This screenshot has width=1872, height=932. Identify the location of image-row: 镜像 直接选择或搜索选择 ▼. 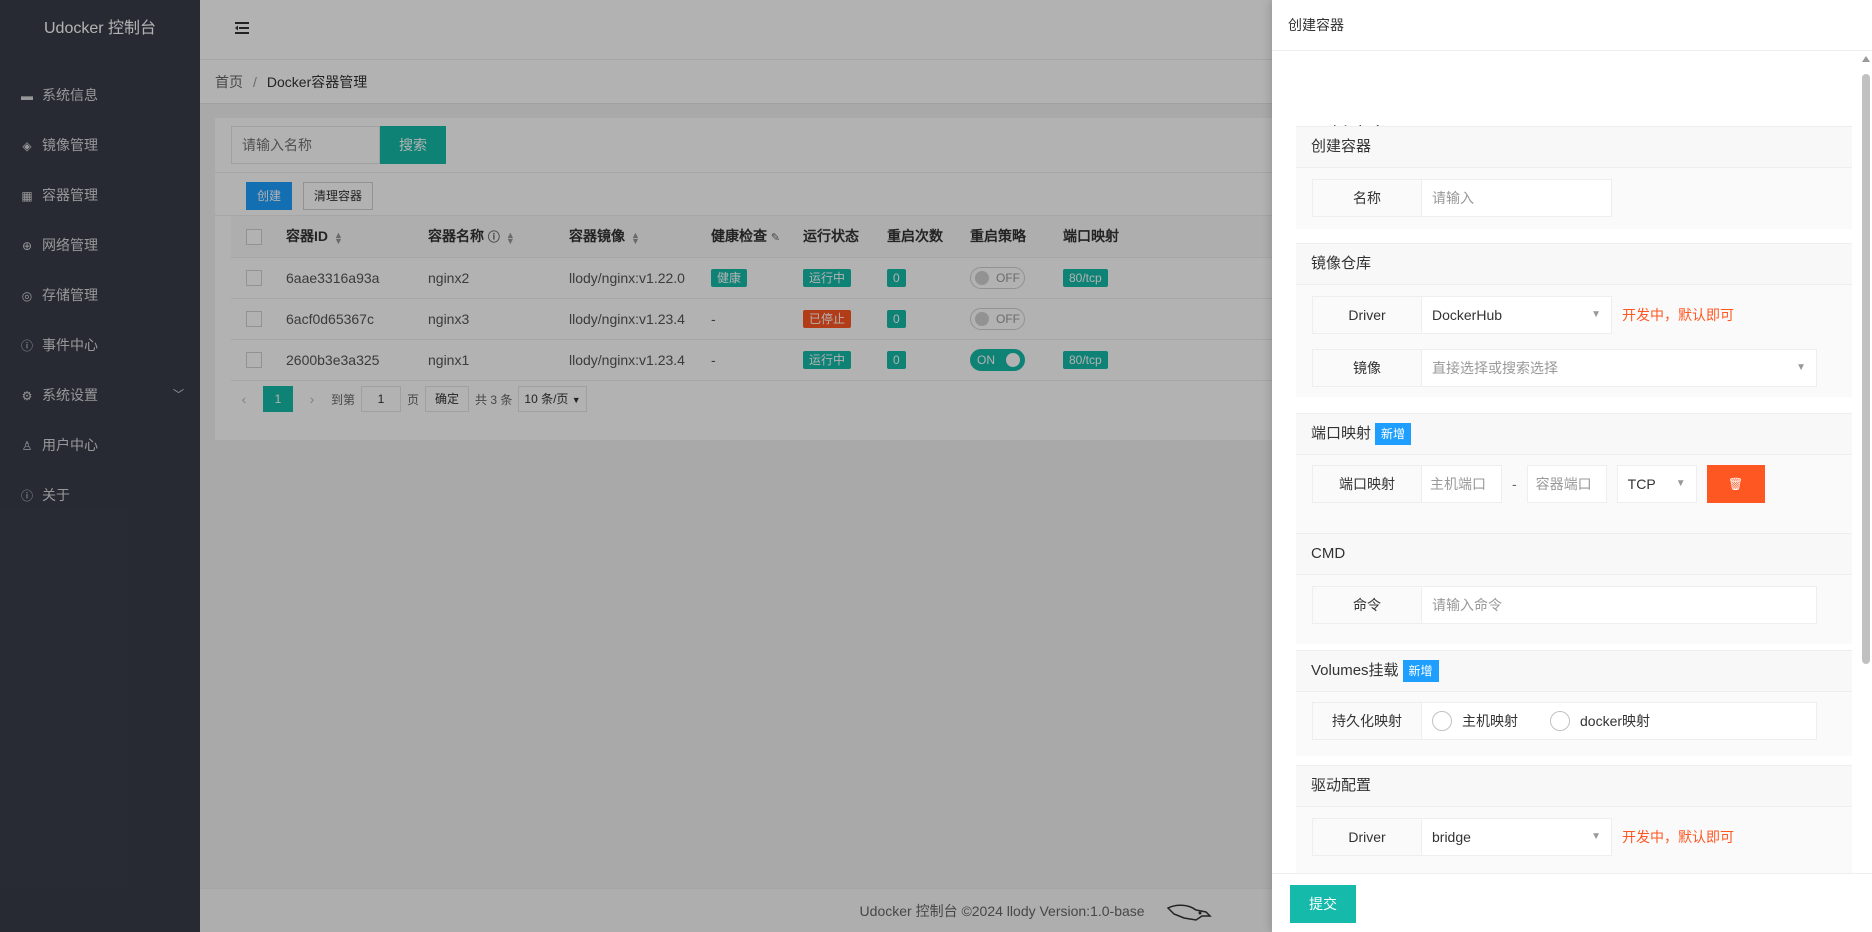
(1564, 368).